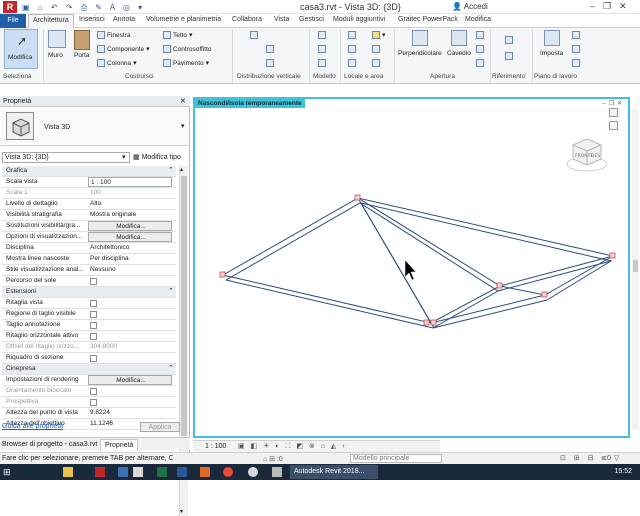 This screenshot has height=516, width=640. I want to click on viewport-scrollbar, so click(635, 270).